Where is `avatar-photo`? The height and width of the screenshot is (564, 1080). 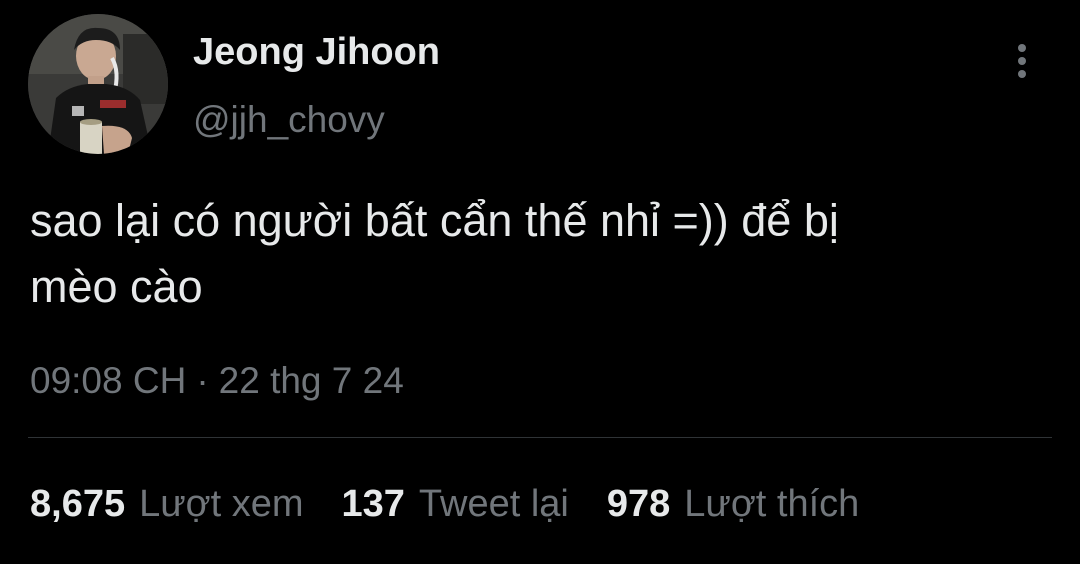 avatar-photo is located at coordinates (98, 84).